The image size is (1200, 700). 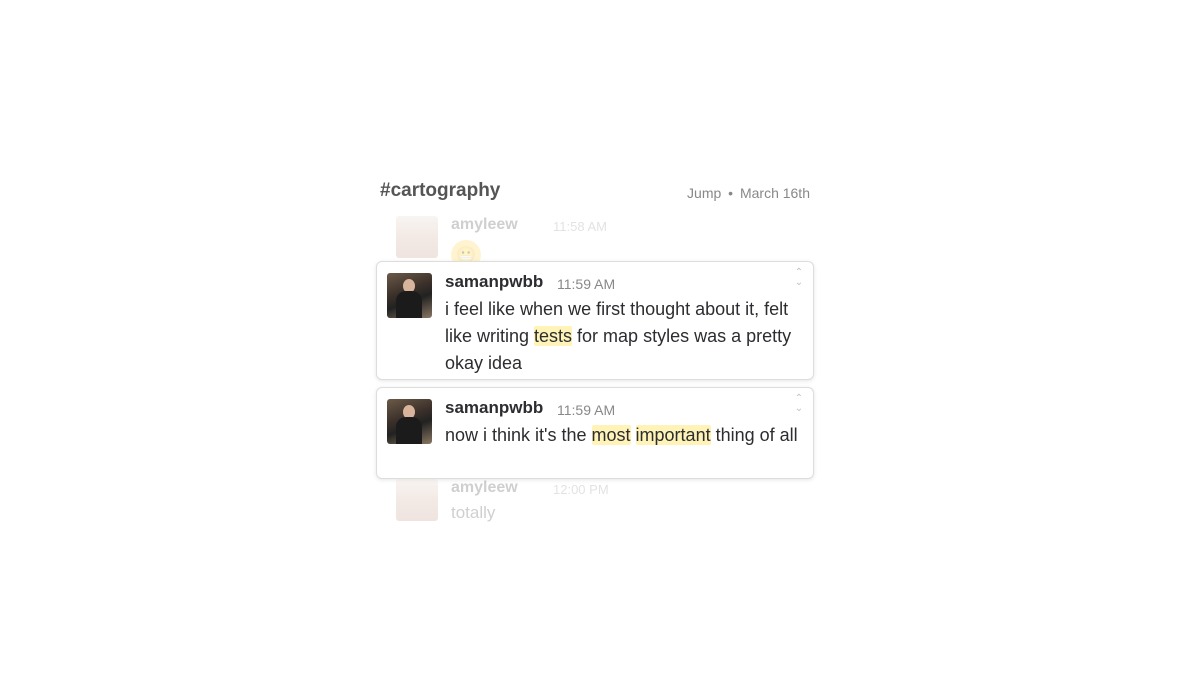 I want to click on text-segment: thing of all, so click(x=754, y=435).